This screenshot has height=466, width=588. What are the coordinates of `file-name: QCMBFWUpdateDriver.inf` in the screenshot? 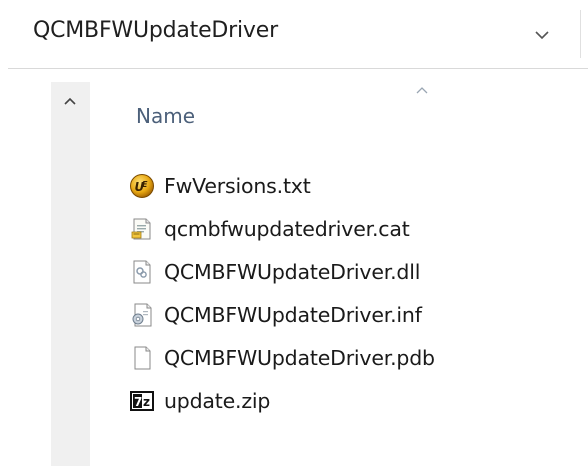 It's located at (293, 314).